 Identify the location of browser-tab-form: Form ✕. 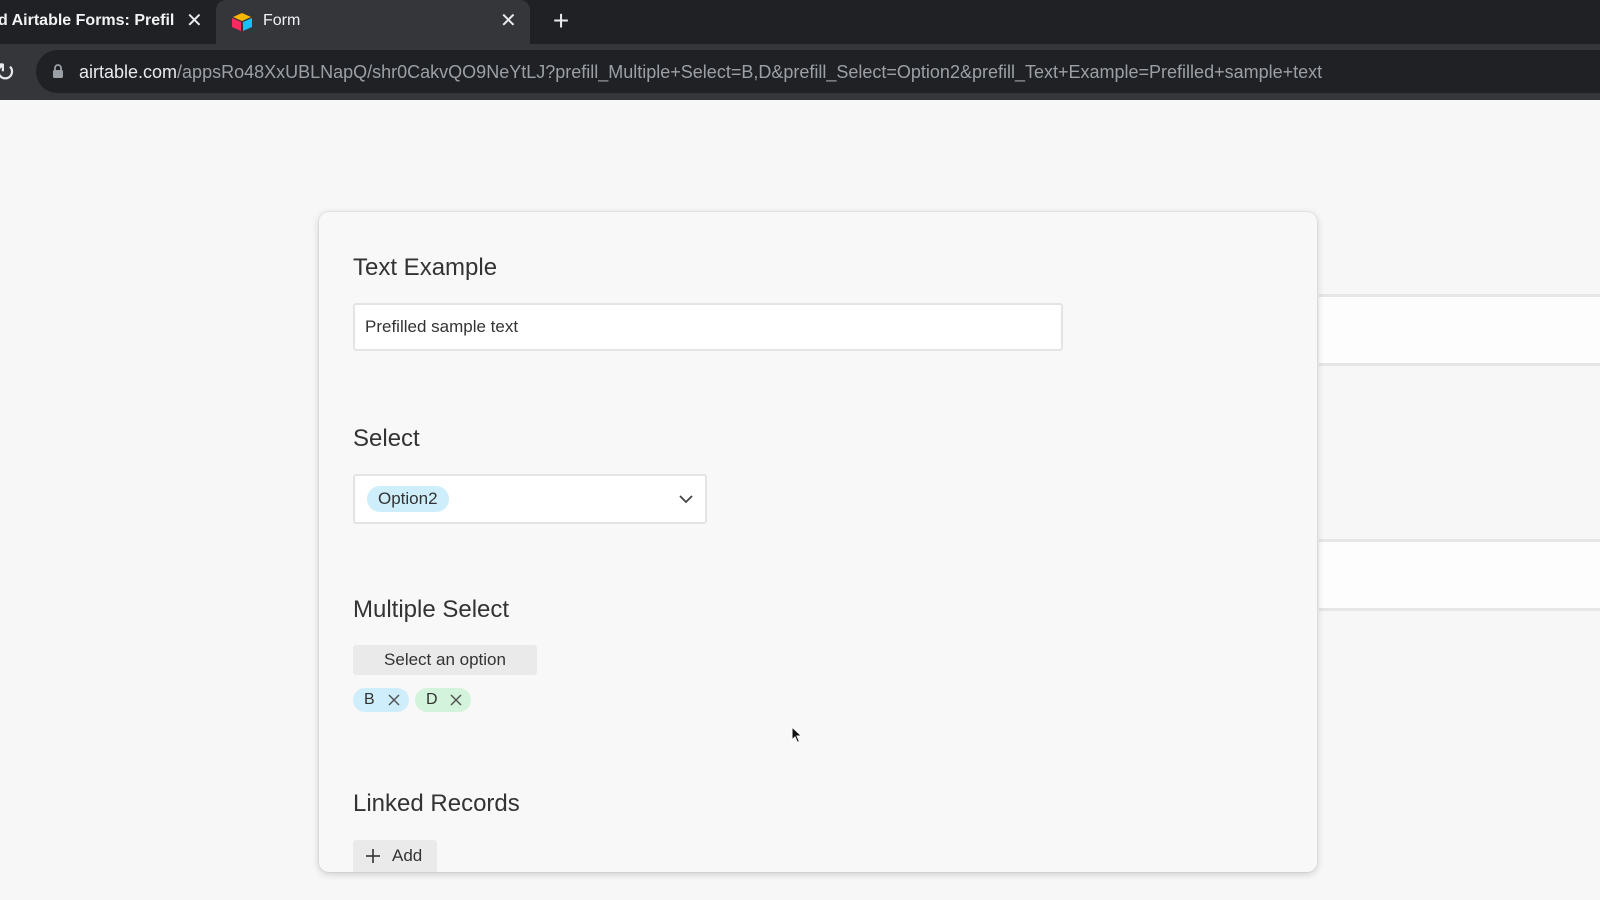
(373, 22).